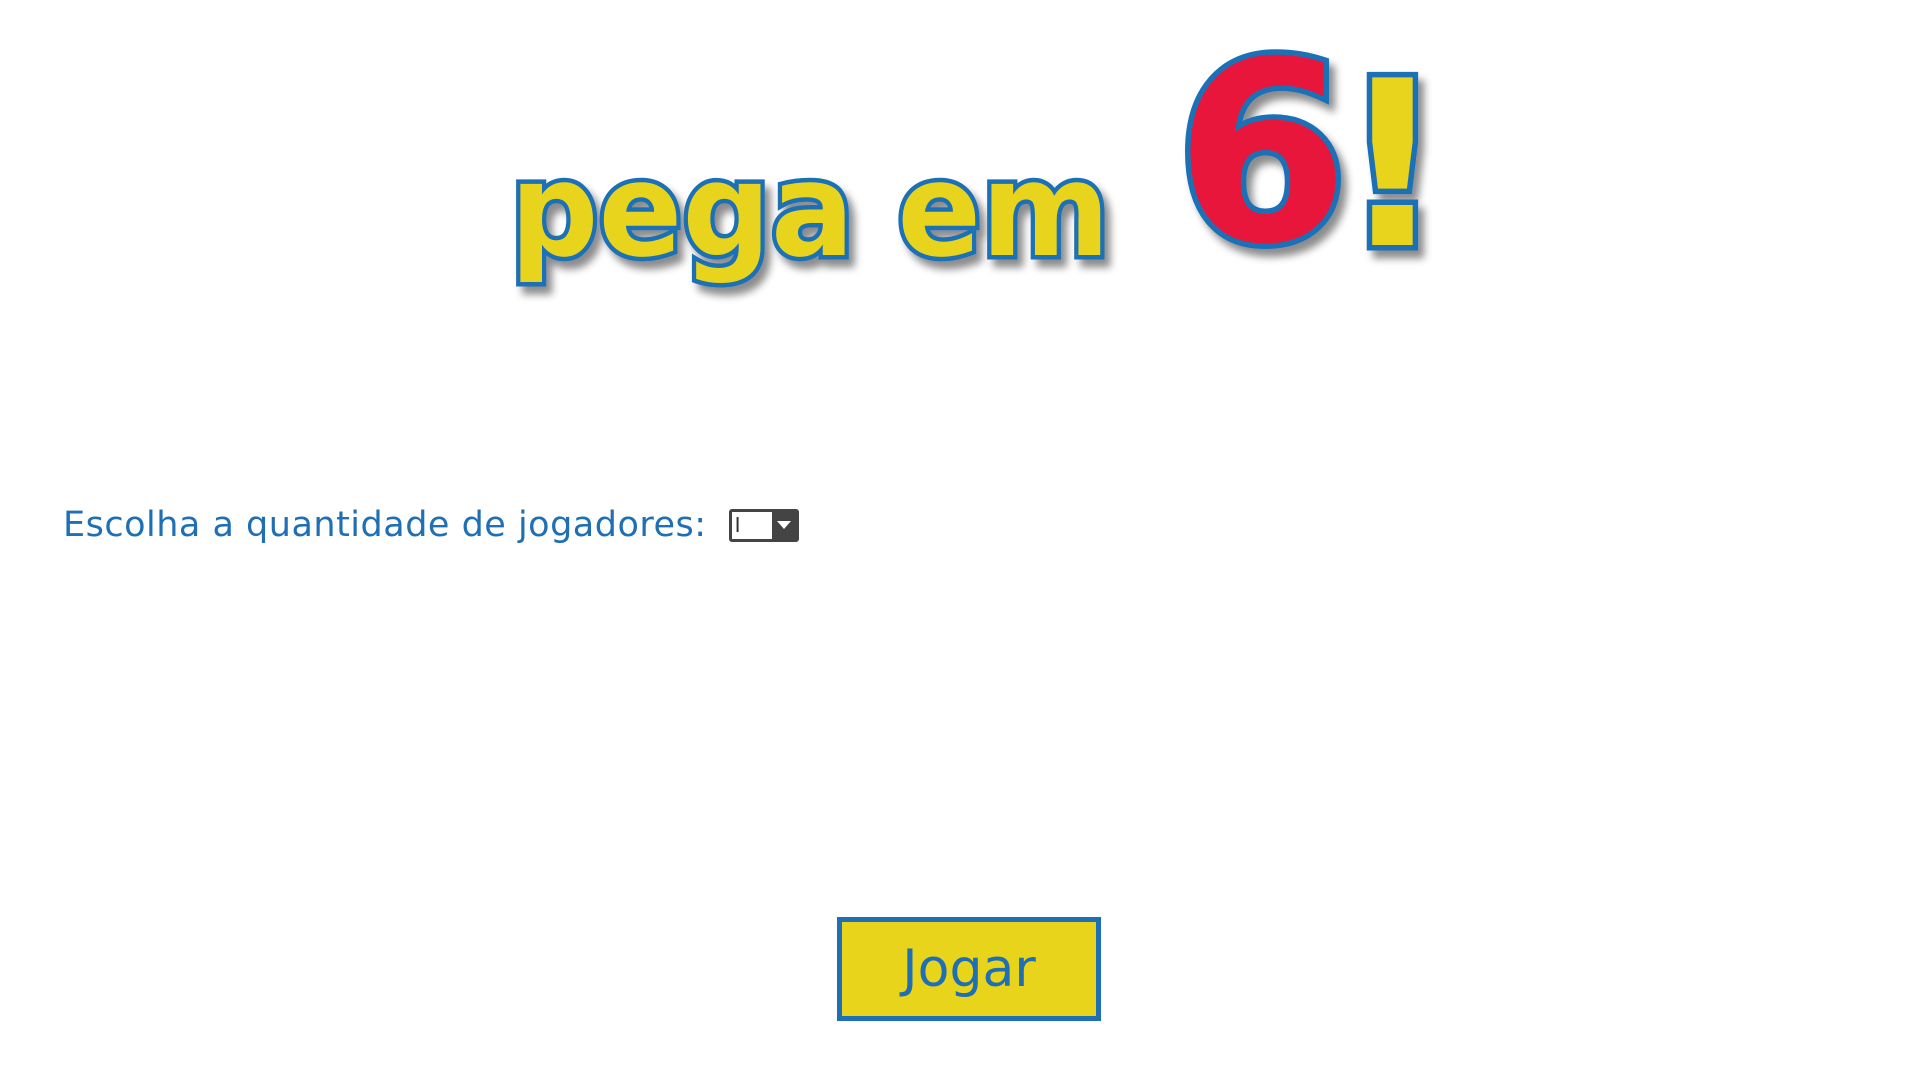 Image resolution: width=1920 pixels, height=1080 pixels. Describe the element at coordinates (810, 210) in the screenshot. I see `logo-title-text: pega em` at that location.